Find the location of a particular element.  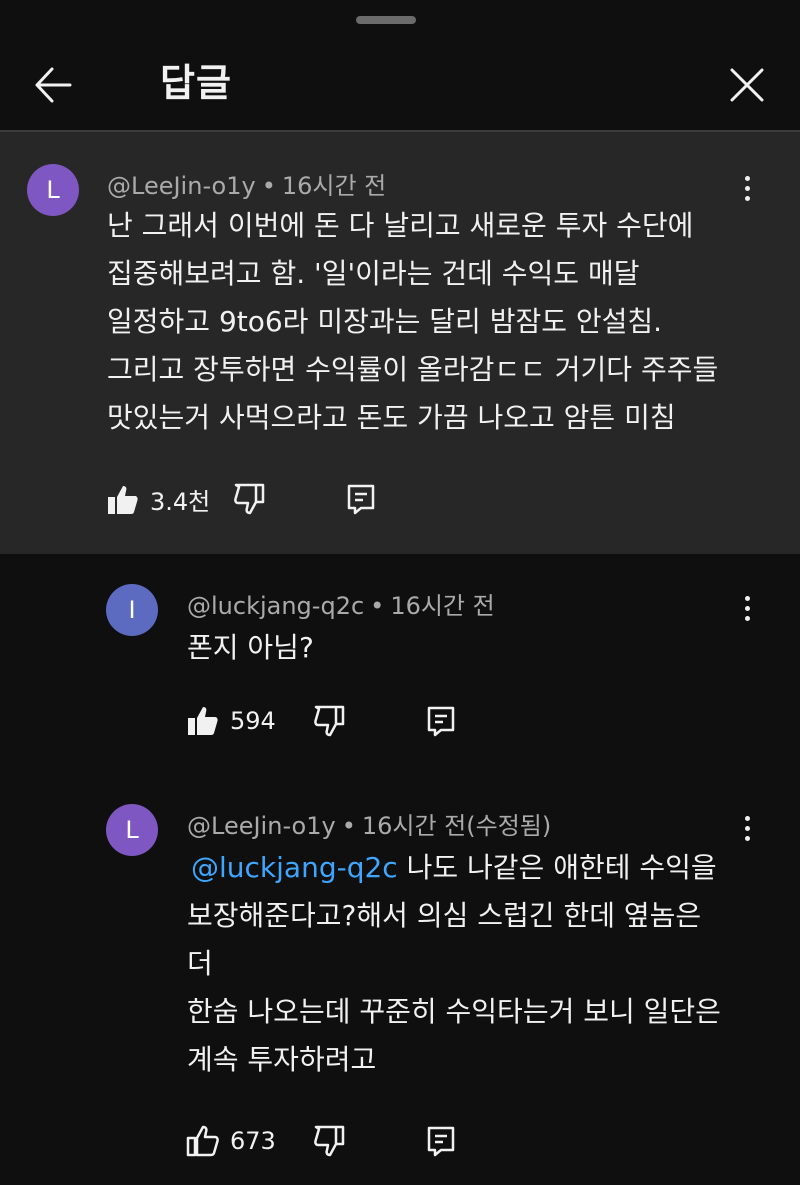

mention-link: @luckjang-q2c is located at coordinates (294, 867).